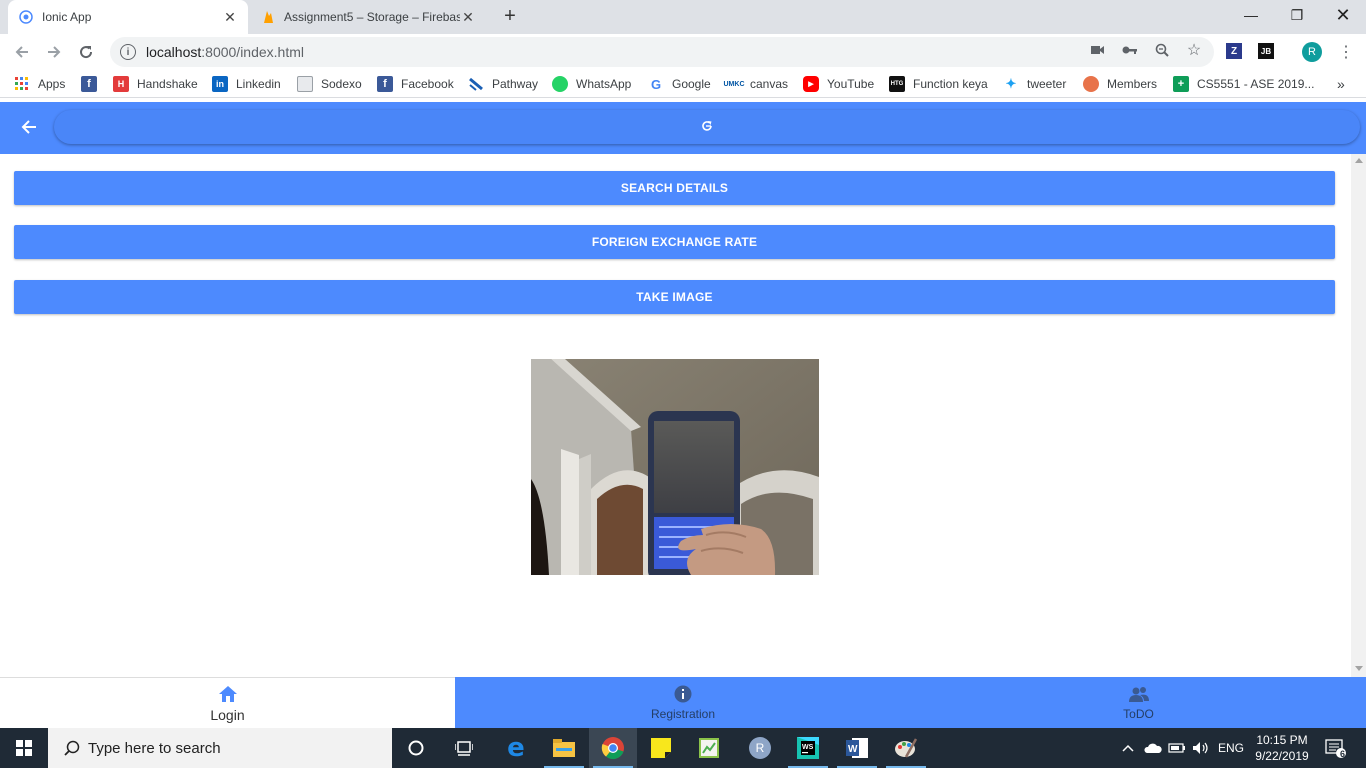  I want to click on minimize-icon: —, so click(1251, 15).